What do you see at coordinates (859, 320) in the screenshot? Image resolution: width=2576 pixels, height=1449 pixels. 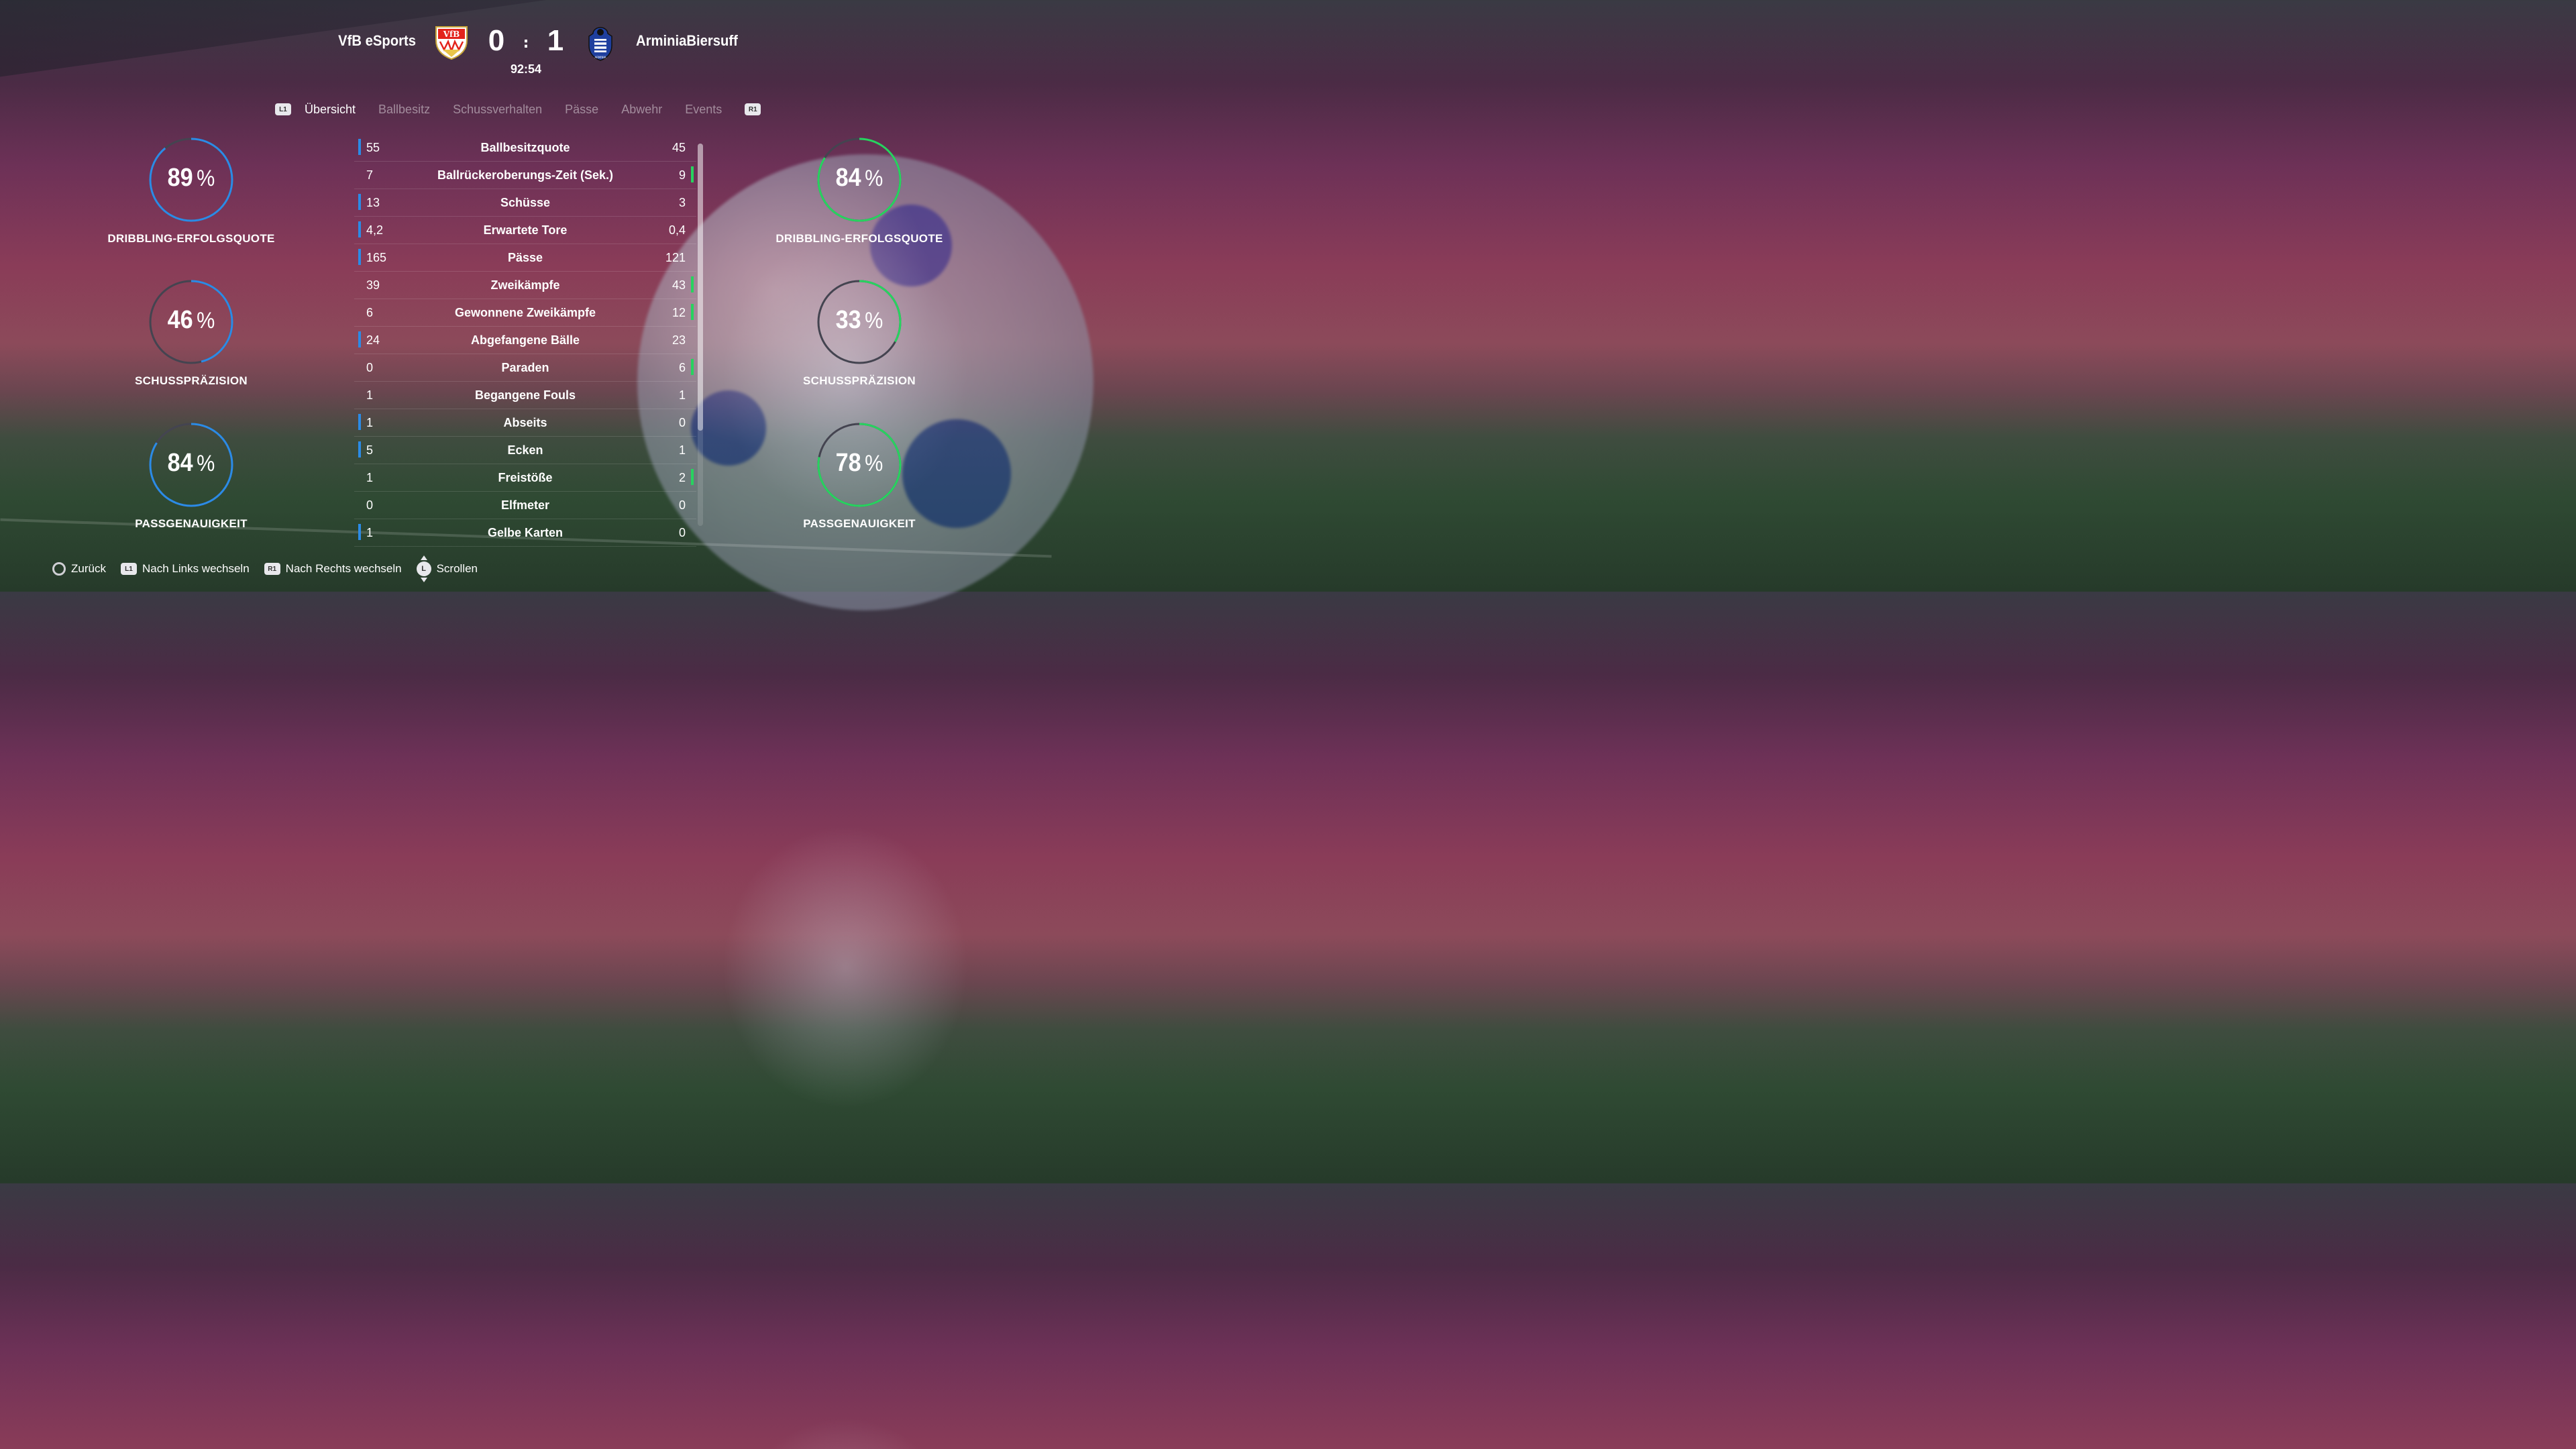 I see `away-gauge-value: 33%` at bounding box center [859, 320].